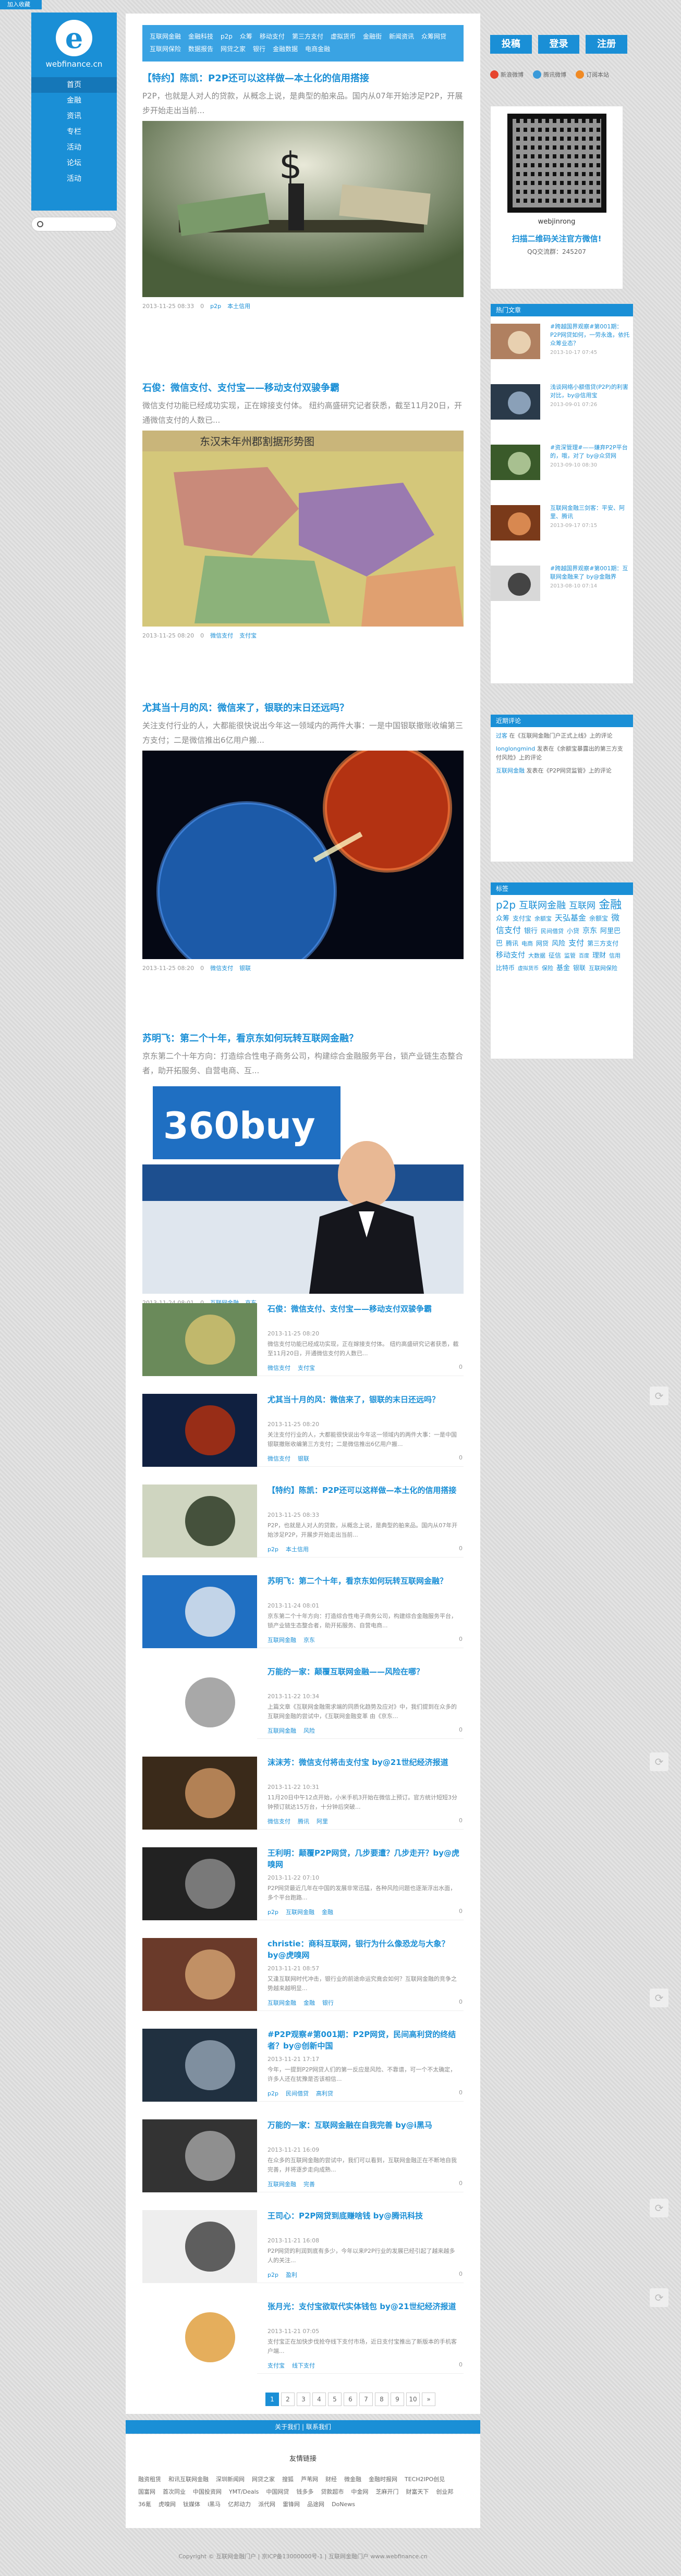  I want to click on main-nav-item: 众筹, so click(246, 36).